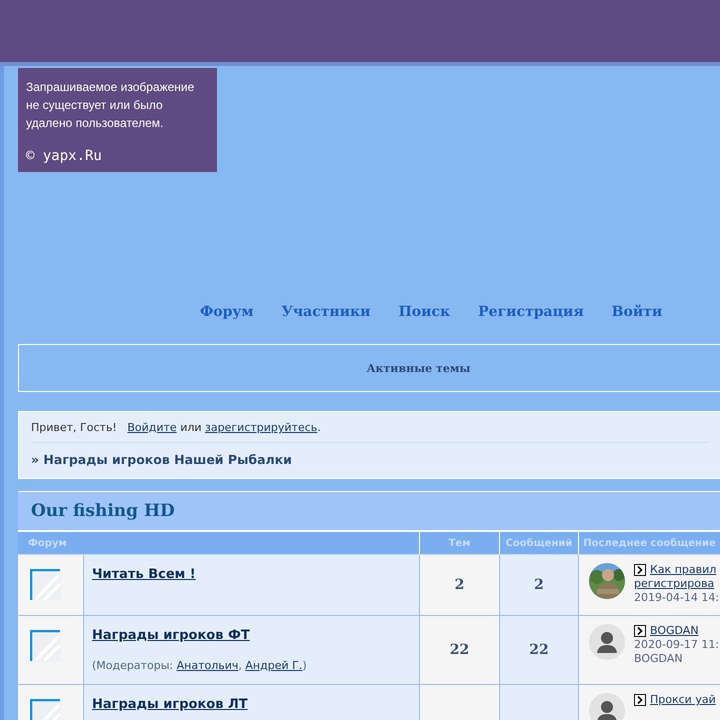 This screenshot has width=720, height=720. What do you see at coordinates (369, 460) in the screenshot?
I see `breadcrumb-link: » Награды игроков Нашей Рыбалки` at bounding box center [369, 460].